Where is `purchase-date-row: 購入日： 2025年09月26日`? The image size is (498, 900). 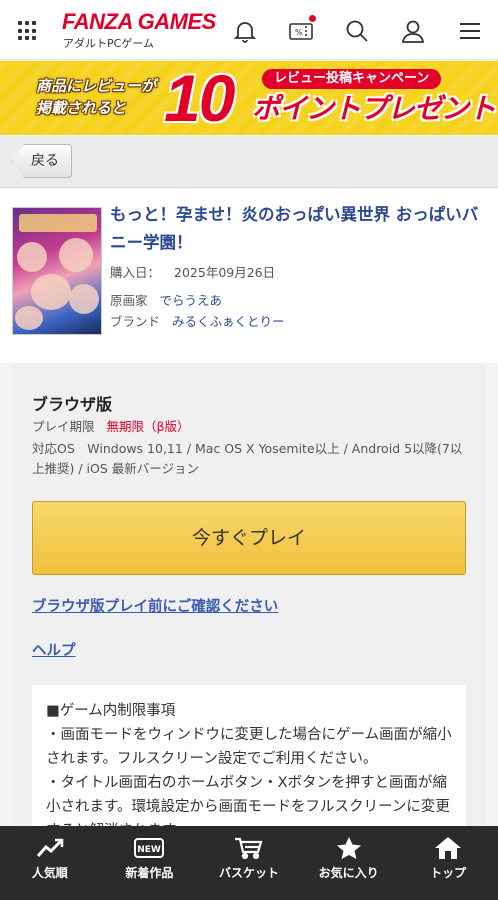
purchase-date-row: 購入日： 2025年09月26日 is located at coordinates (193, 272).